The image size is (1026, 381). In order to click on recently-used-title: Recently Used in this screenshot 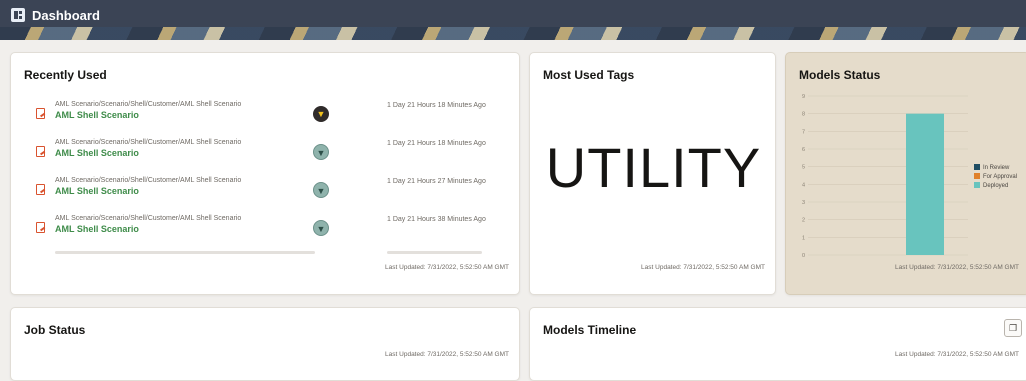, I will do `click(65, 75)`.